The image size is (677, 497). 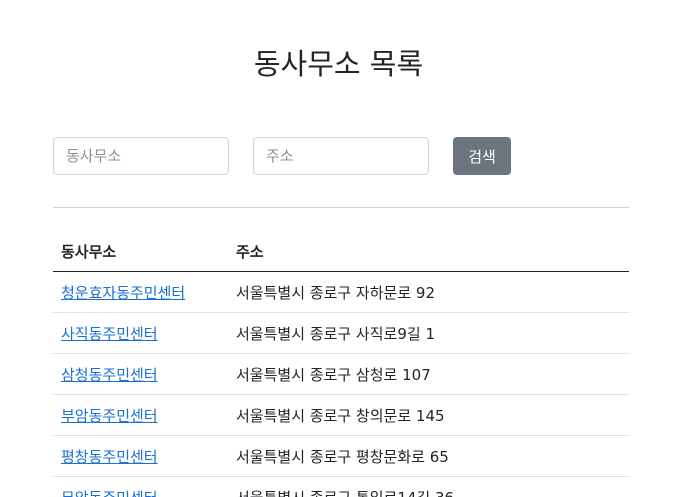 I want to click on column-header-address: 주소, so click(x=428, y=251).